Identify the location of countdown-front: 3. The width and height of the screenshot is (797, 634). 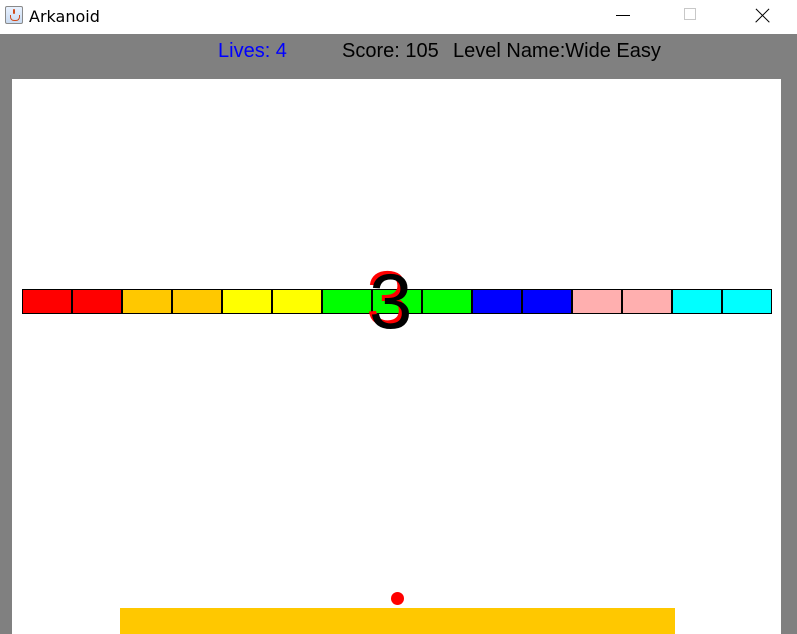
(391, 301).